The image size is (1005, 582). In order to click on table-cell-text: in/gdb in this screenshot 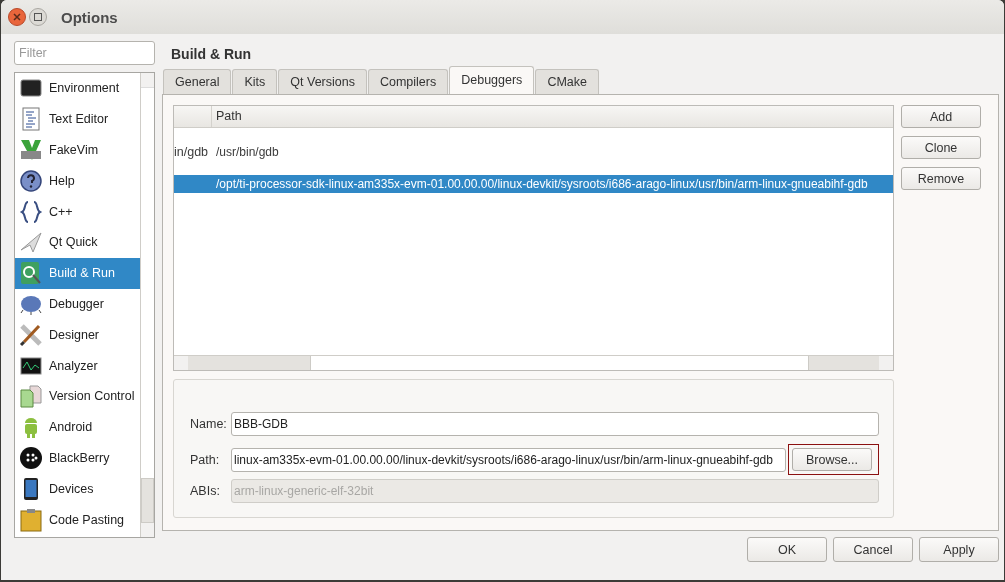, I will do `click(192, 152)`.